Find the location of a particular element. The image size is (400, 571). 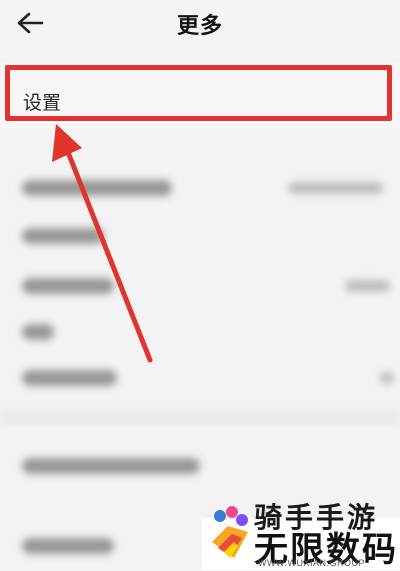

page-title: 更多 is located at coordinates (199, 25).